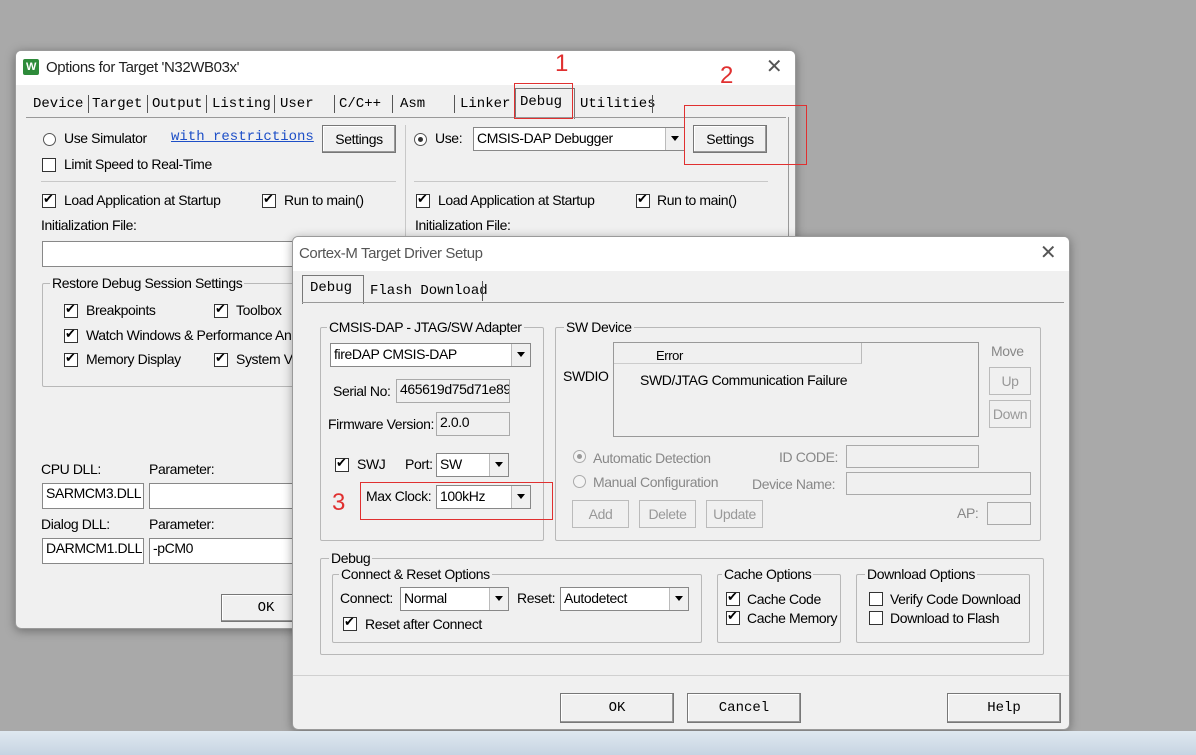 The height and width of the screenshot is (755, 1196). What do you see at coordinates (968, 513) in the screenshot?
I see `ap-label: AP:` at bounding box center [968, 513].